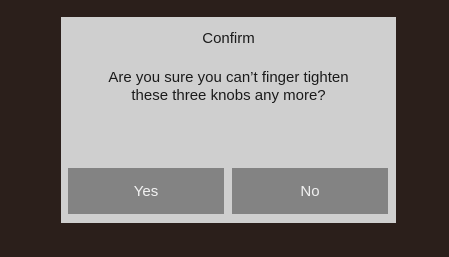 This screenshot has height=257, width=449. Describe the element at coordinates (228, 38) in the screenshot. I see `dialog-title: Confirm` at that location.